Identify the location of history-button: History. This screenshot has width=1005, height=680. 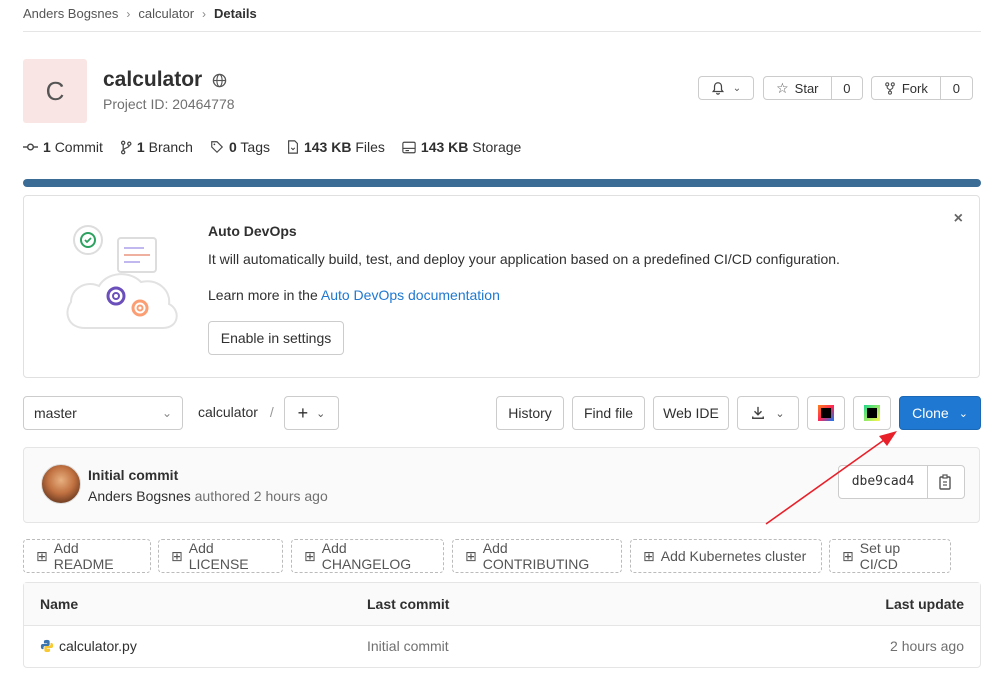
(530, 413).